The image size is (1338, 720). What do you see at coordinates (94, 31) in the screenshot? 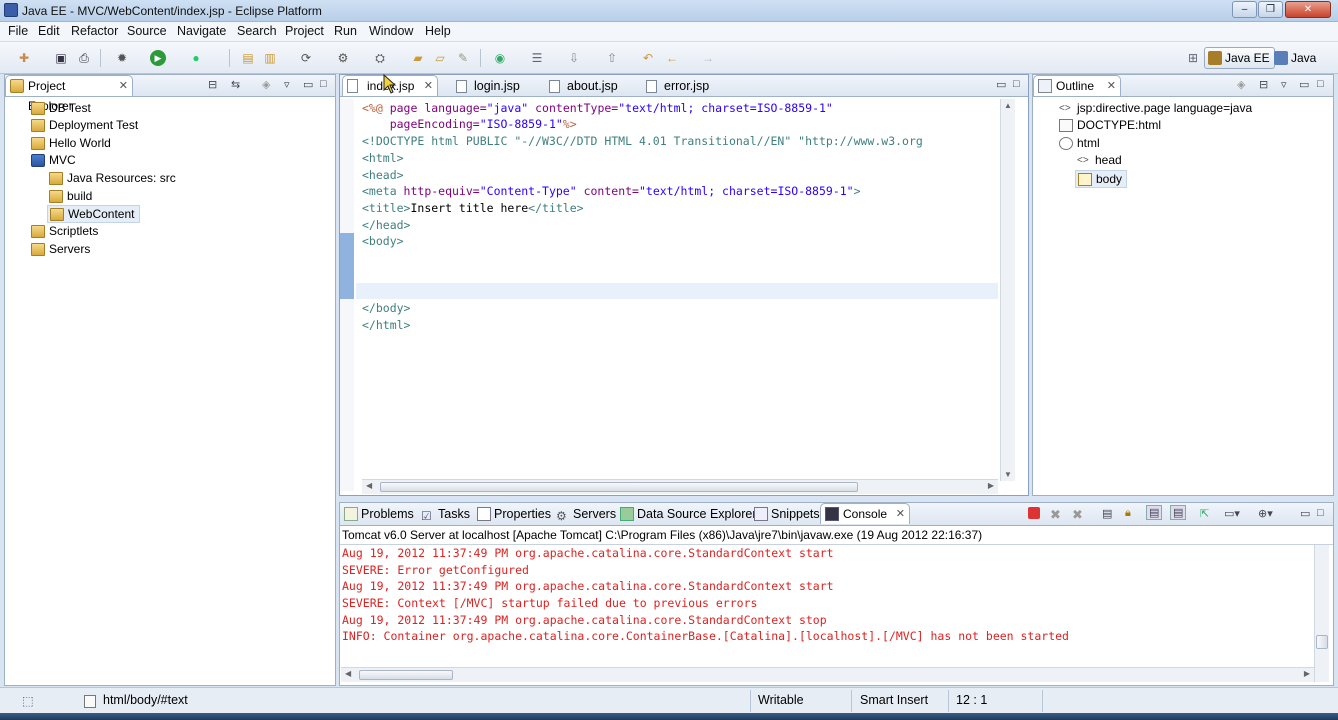
I see `menu-refactor: Refactor` at bounding box center [94, 31].